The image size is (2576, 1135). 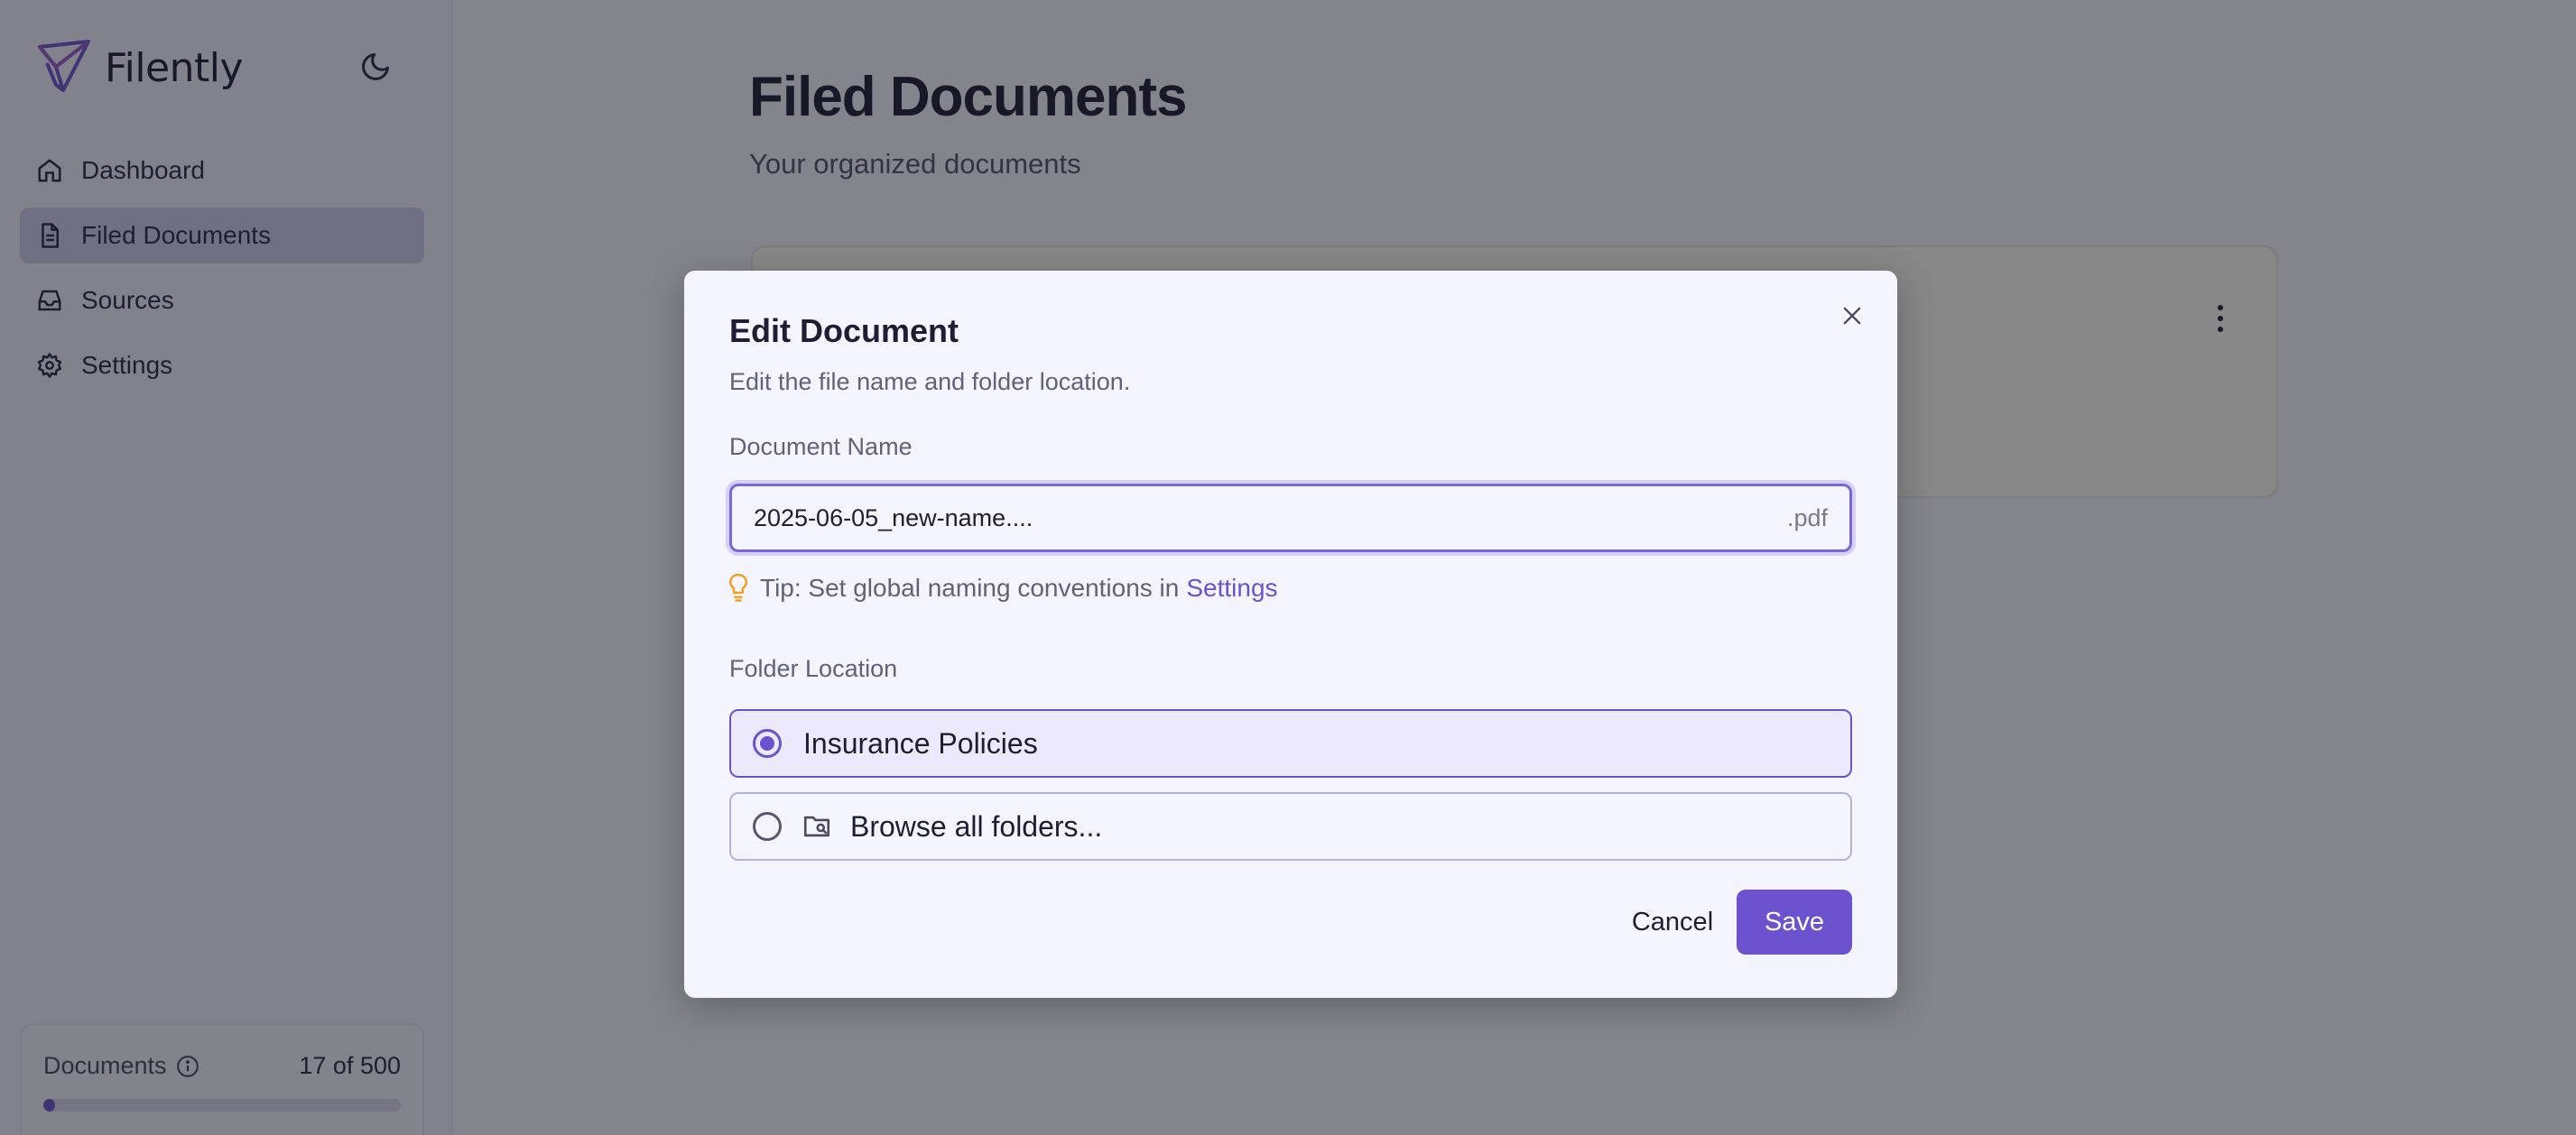 What do you see at coordinates (738, 588) in the screenshot?
I see `lightbulb-icon` at bounding box center [738, 588].